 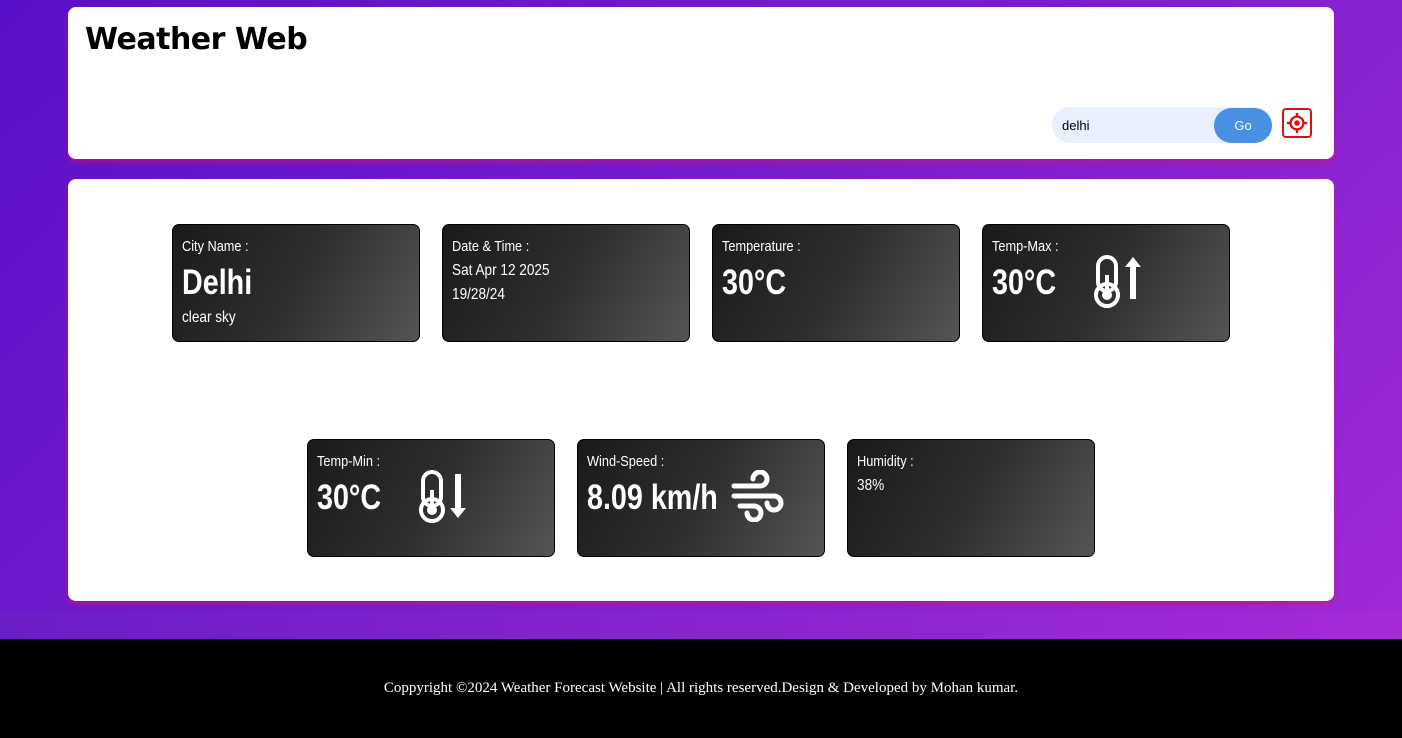 What do you see at coordinates (1024, 282) in the screenshot?
I see `temp-max-value: 30°C` at bounding box center [1024, 282].